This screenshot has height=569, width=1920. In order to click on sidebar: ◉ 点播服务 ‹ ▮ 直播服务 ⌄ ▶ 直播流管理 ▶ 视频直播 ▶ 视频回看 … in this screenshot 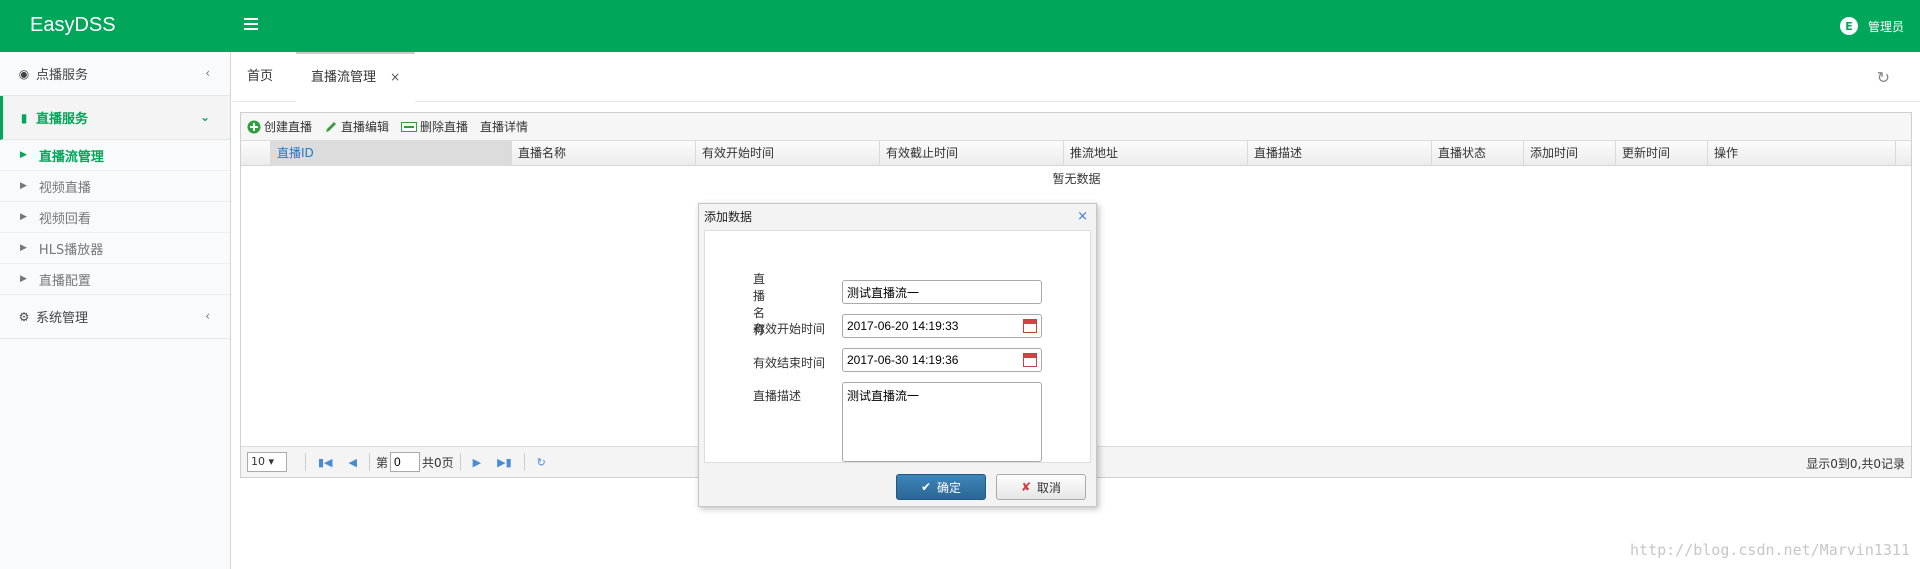, I will do `click(115, 310)`.